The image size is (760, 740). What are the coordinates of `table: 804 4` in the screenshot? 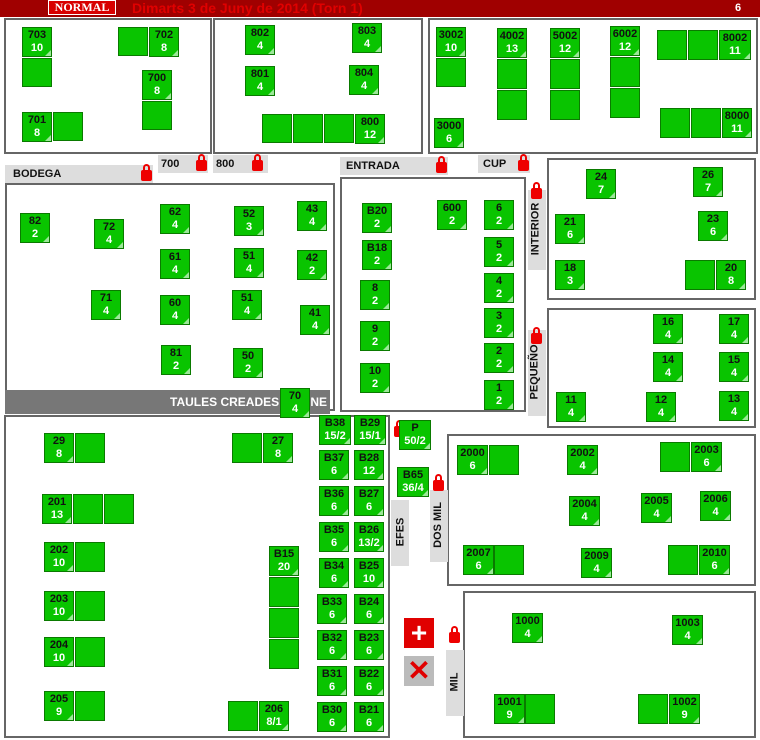 It's located at (364, 80).